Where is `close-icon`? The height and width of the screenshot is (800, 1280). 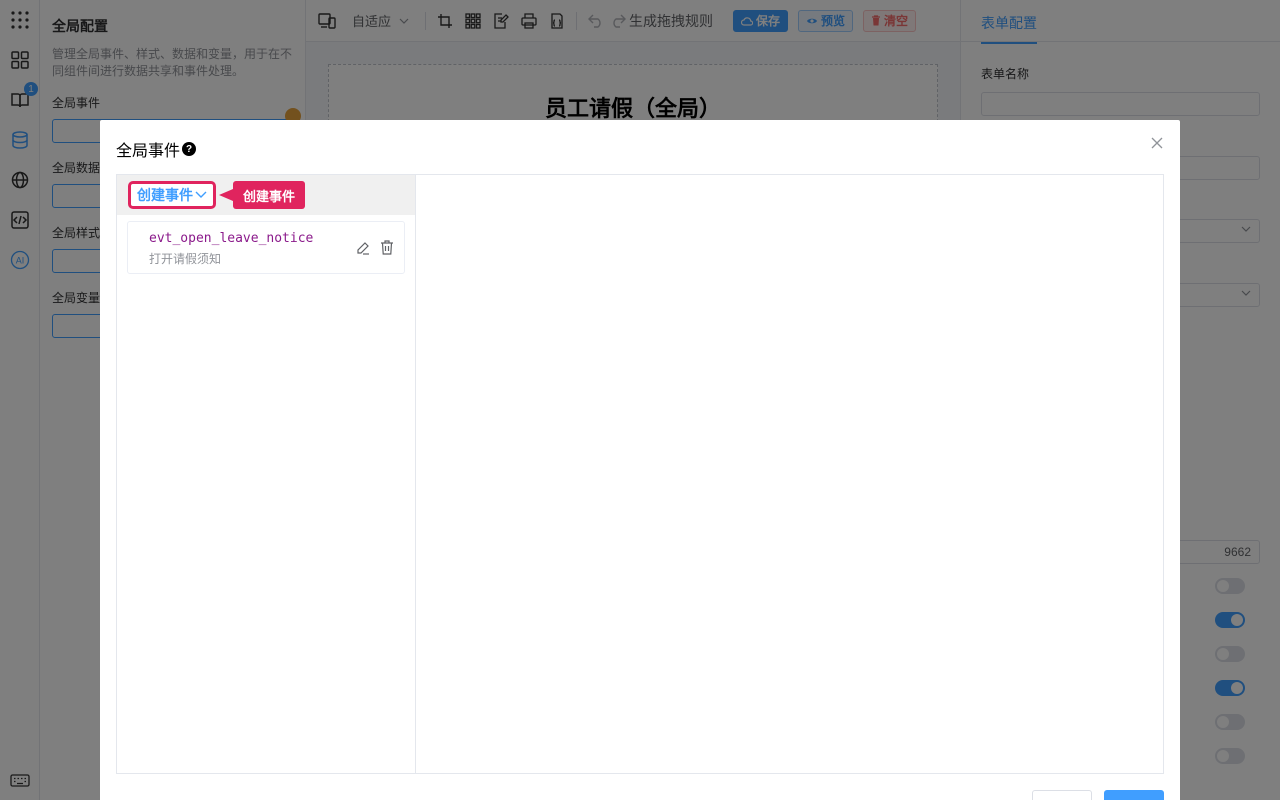
close-icon is located at coordinates (1157, 143).